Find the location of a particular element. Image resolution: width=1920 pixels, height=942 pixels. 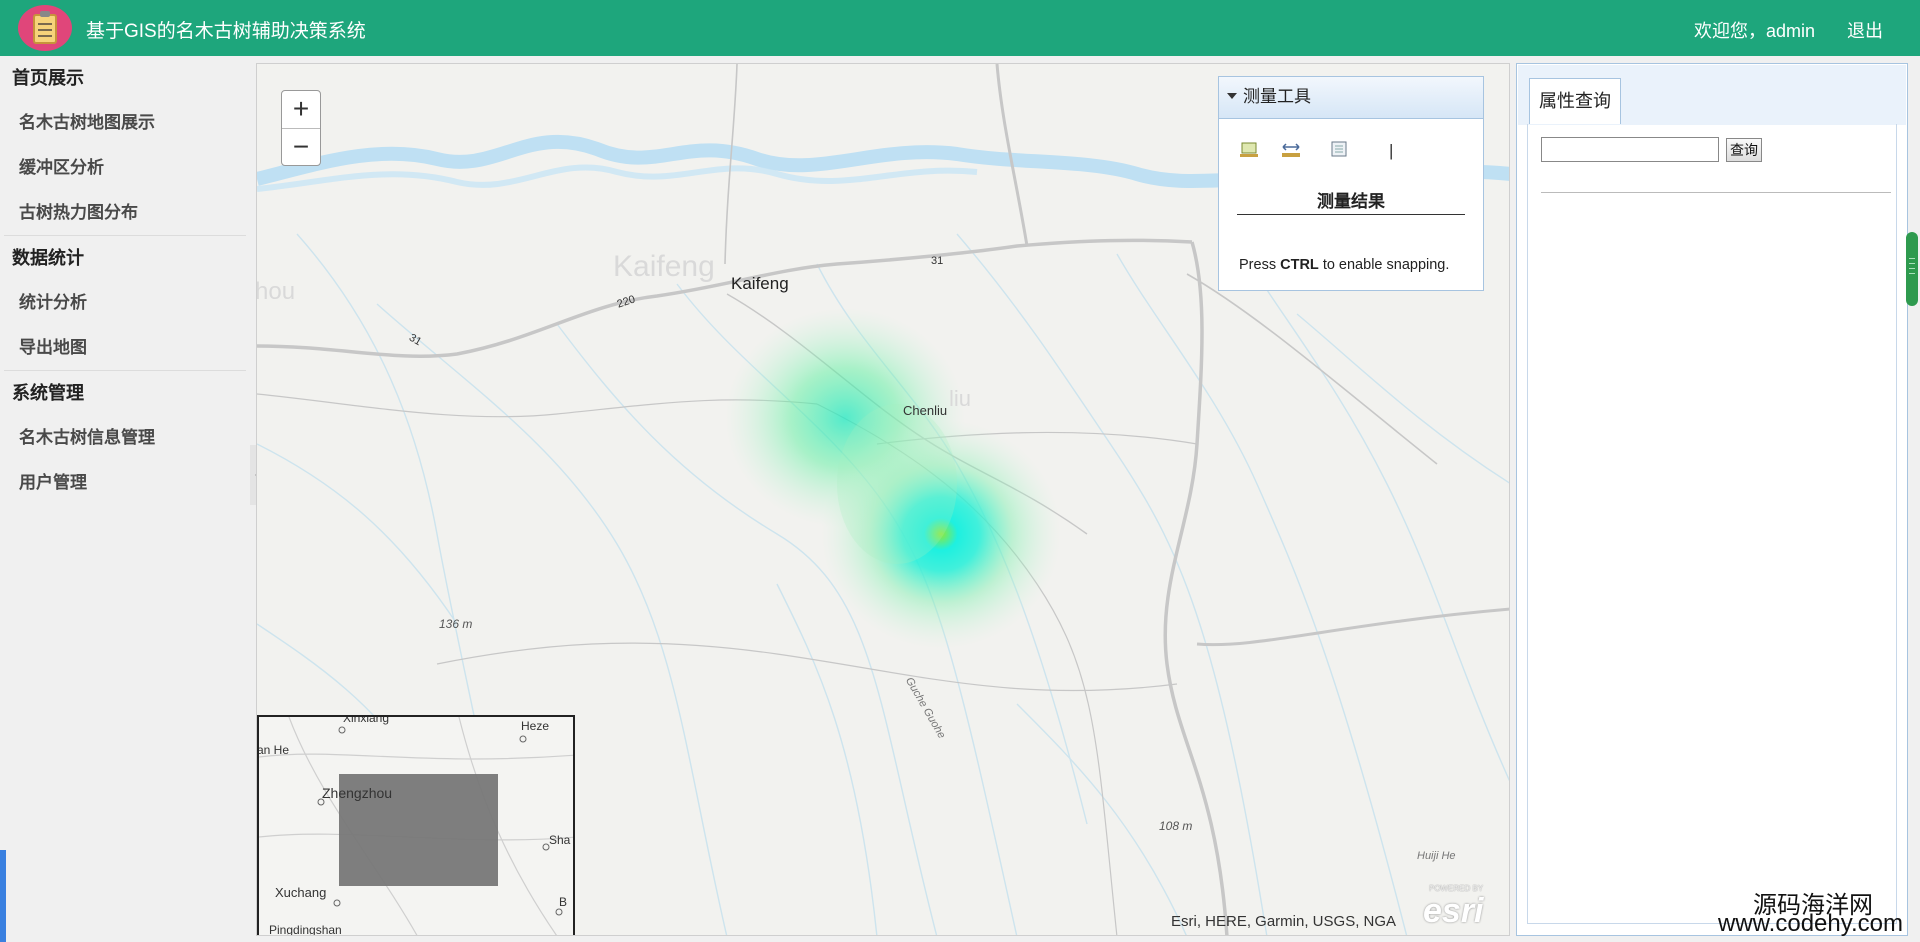

zoom-in-button: + is located at coordinates (301, 109).